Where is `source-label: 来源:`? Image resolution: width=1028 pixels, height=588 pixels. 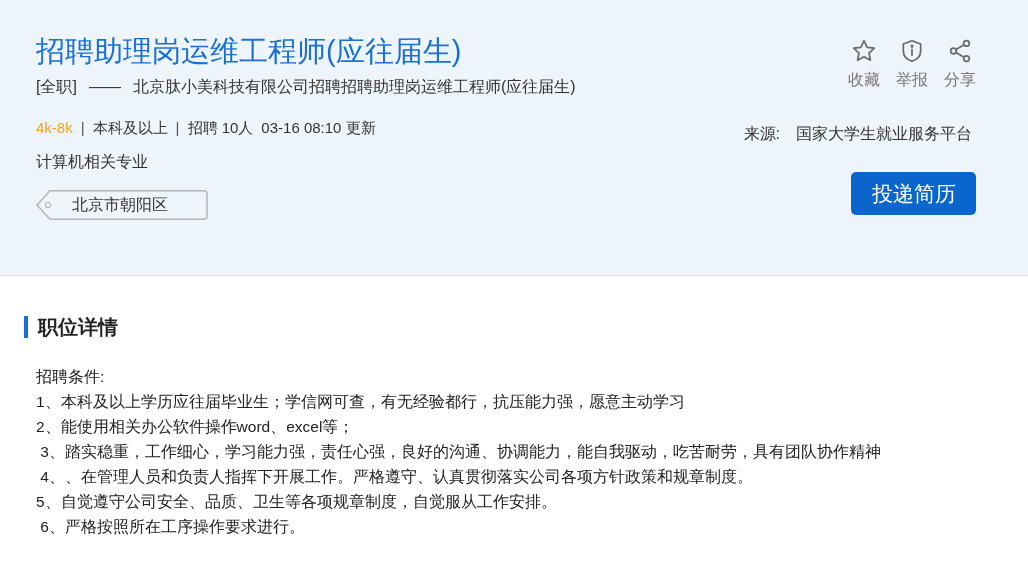
source-label: 来源: is located at coordinates (761, 134).